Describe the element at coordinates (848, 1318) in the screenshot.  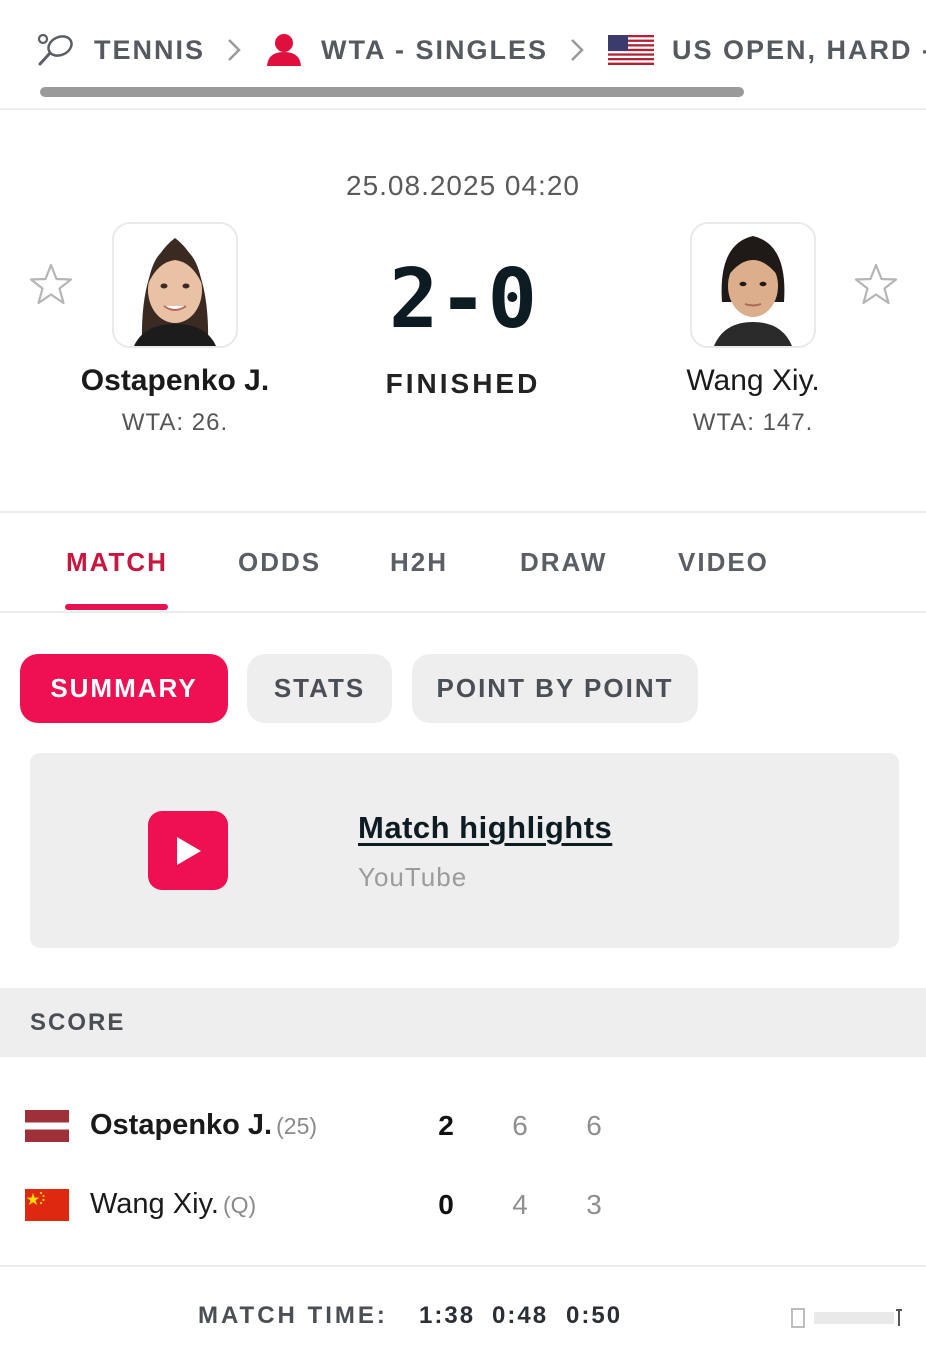
I see `watermark-logo` at that location.